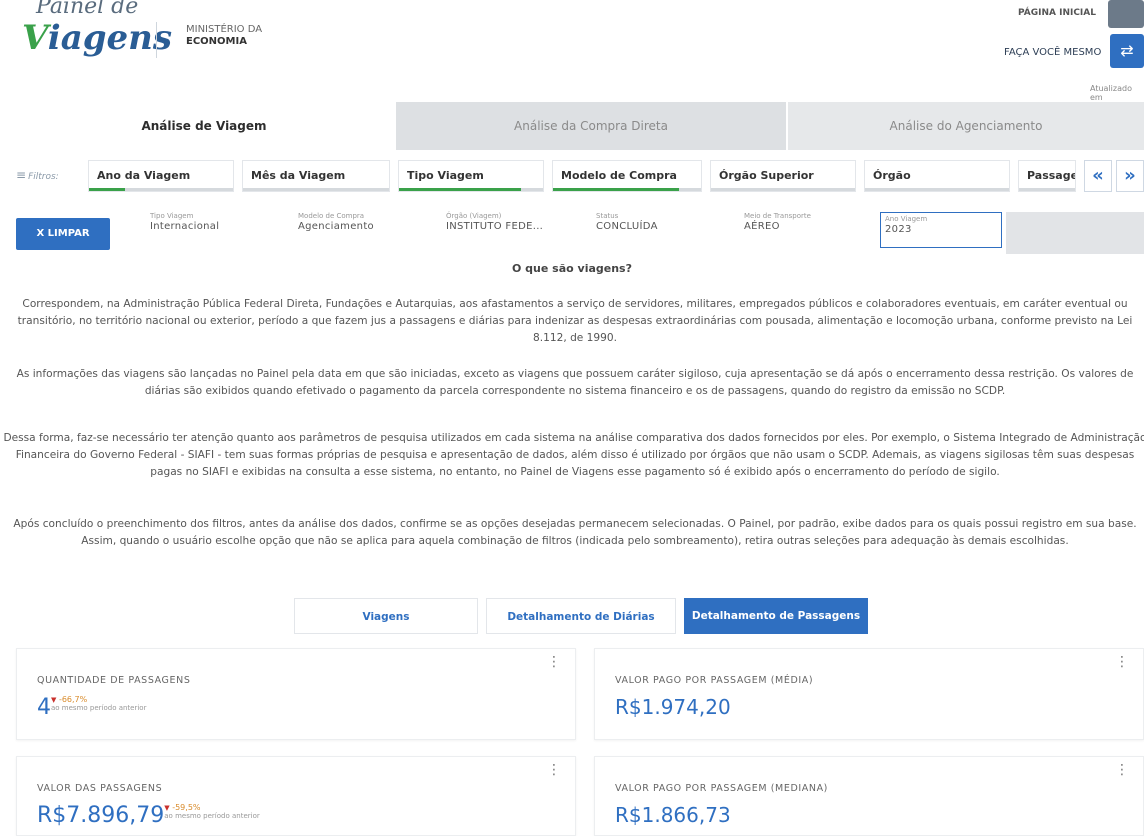 The height and width of the screenshot is (836, 1144). What do you see at coordinates (474, 216) in the screenshot?
I see `selection-key: Órgão (Viagem)` at bounding box center [474, 216].